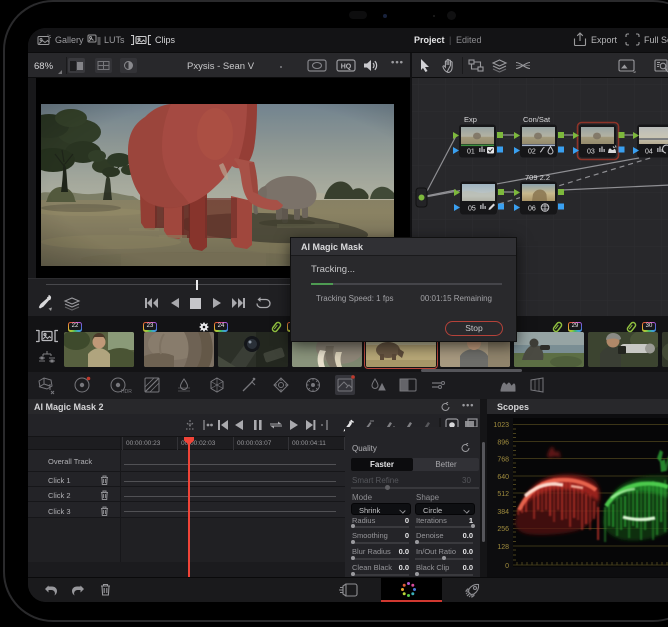 This screenshot has height=627, width=668. I want to click on svg-text: 02, so click(532, 152).